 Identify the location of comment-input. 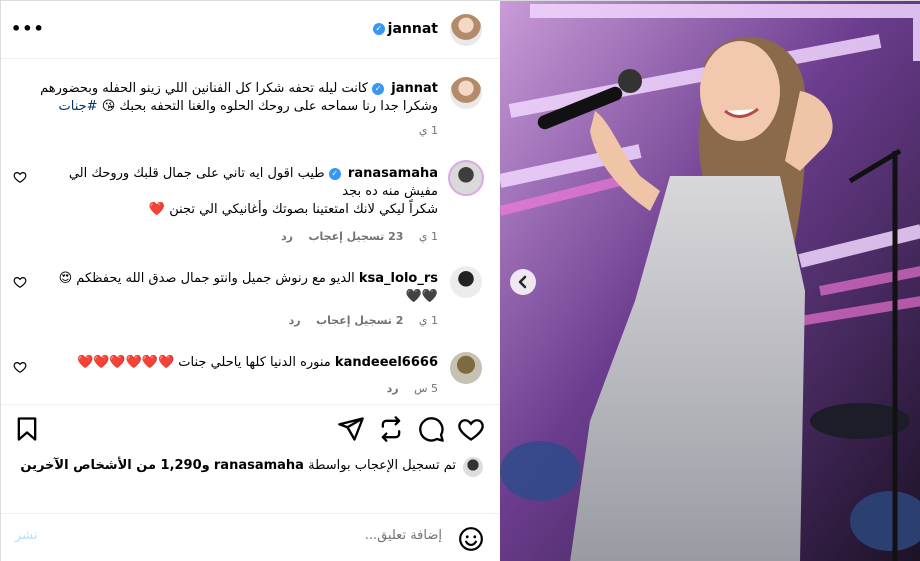
(252, 535).